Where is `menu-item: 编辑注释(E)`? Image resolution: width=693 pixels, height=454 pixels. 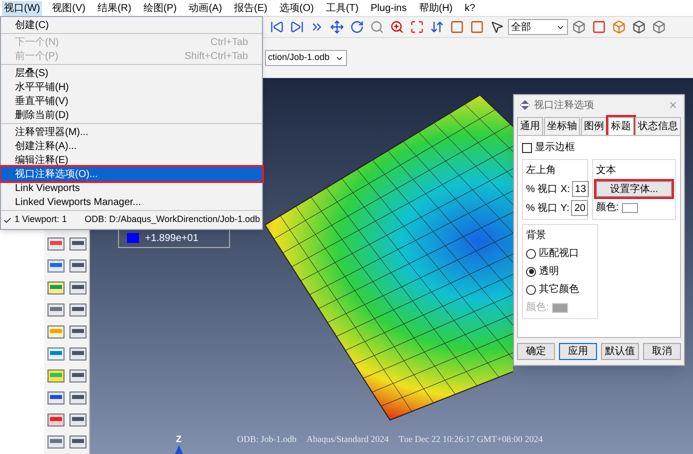 menu-item: 编辑注释(E) is located at coordinates (131, 160).